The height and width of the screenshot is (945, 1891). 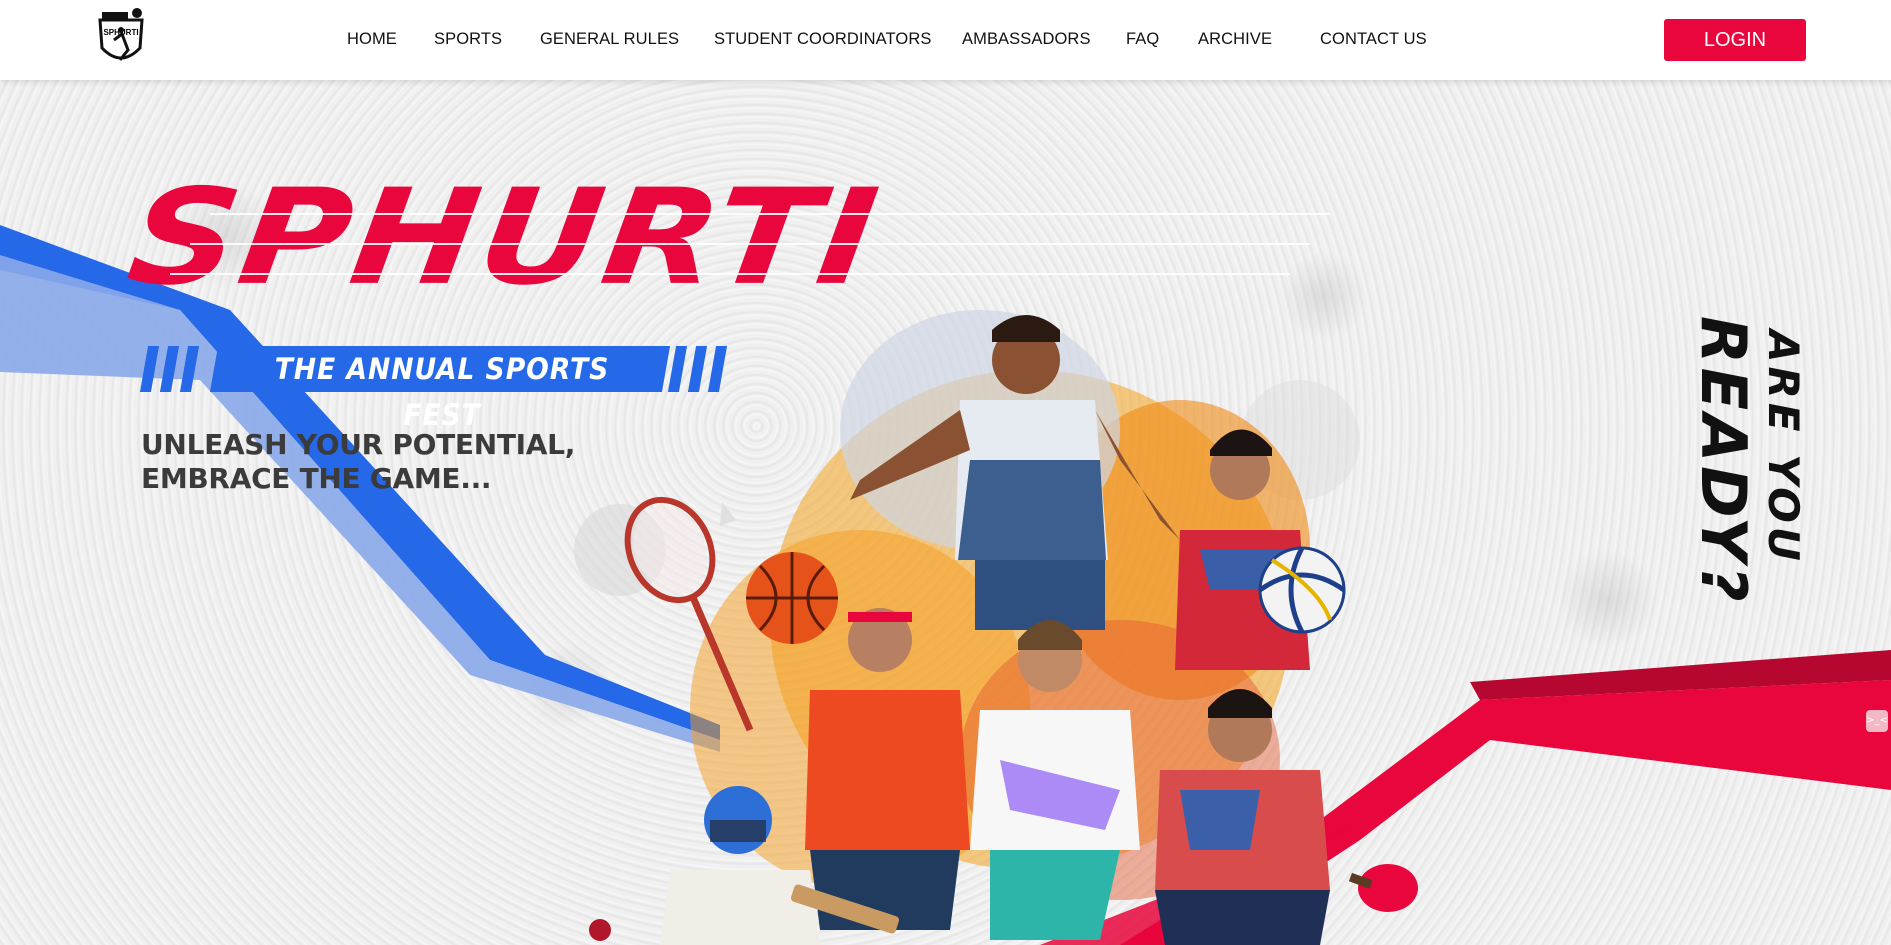 I want to click on slogan-line-1: UNLEASH YOUR POTENTIAL,, so click(x=358, y=444).